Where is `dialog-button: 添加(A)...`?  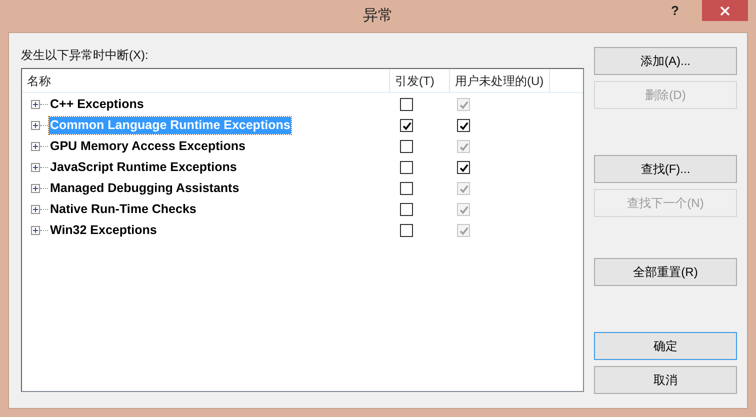 dialog-button: 添加(A)... is located at coordinates (665, 61).